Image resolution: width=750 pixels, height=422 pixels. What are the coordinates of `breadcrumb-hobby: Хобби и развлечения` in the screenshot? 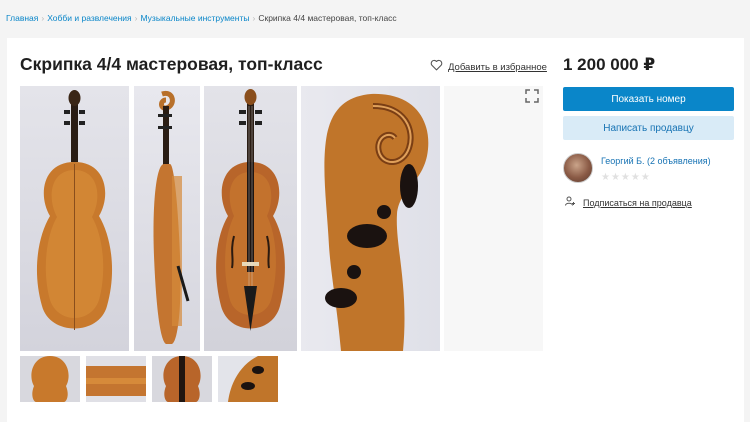 It's located at (89, 18).